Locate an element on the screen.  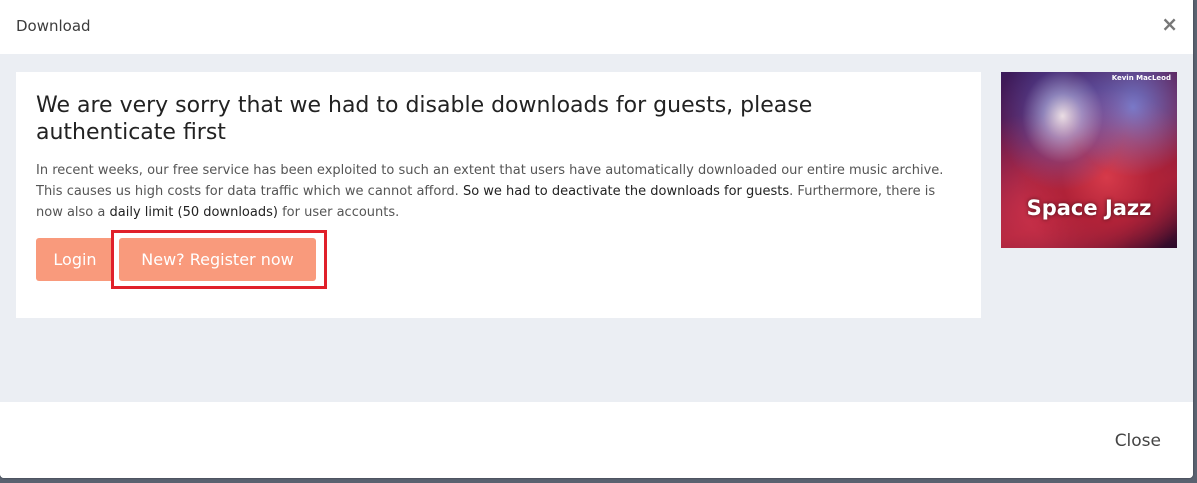
close-button: Close is located at coordinates (1138, 441).